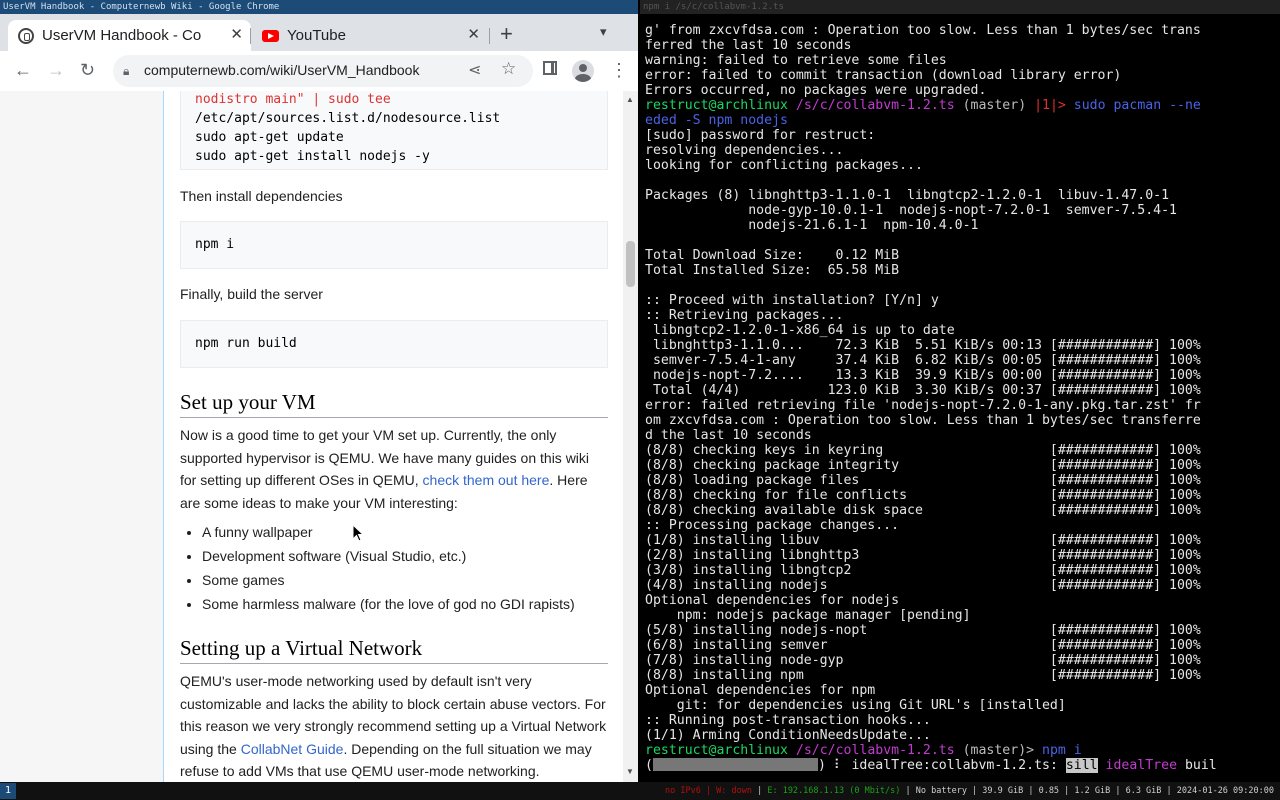 Image resolution: width=1280 pixels, height=800 pixels. I want to click on tab-title: UserVM Handbook - Com, so click(122, 35).